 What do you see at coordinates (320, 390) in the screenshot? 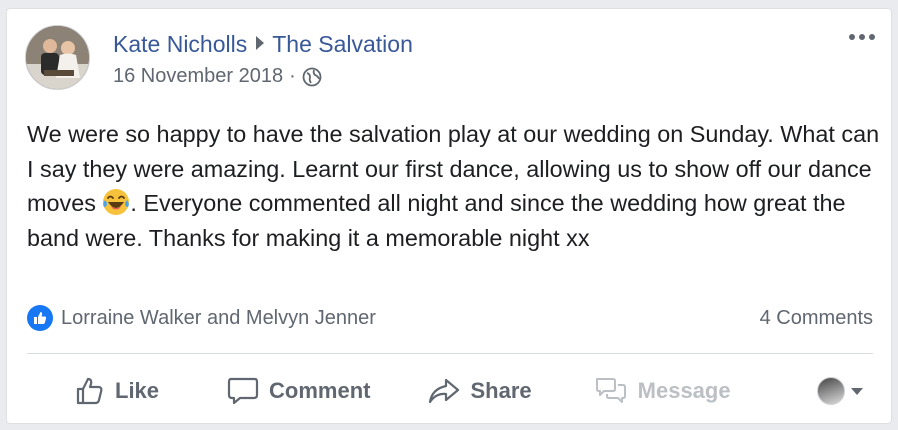
I see `comment-button-label: Comment` at bounding box center [320, 390].